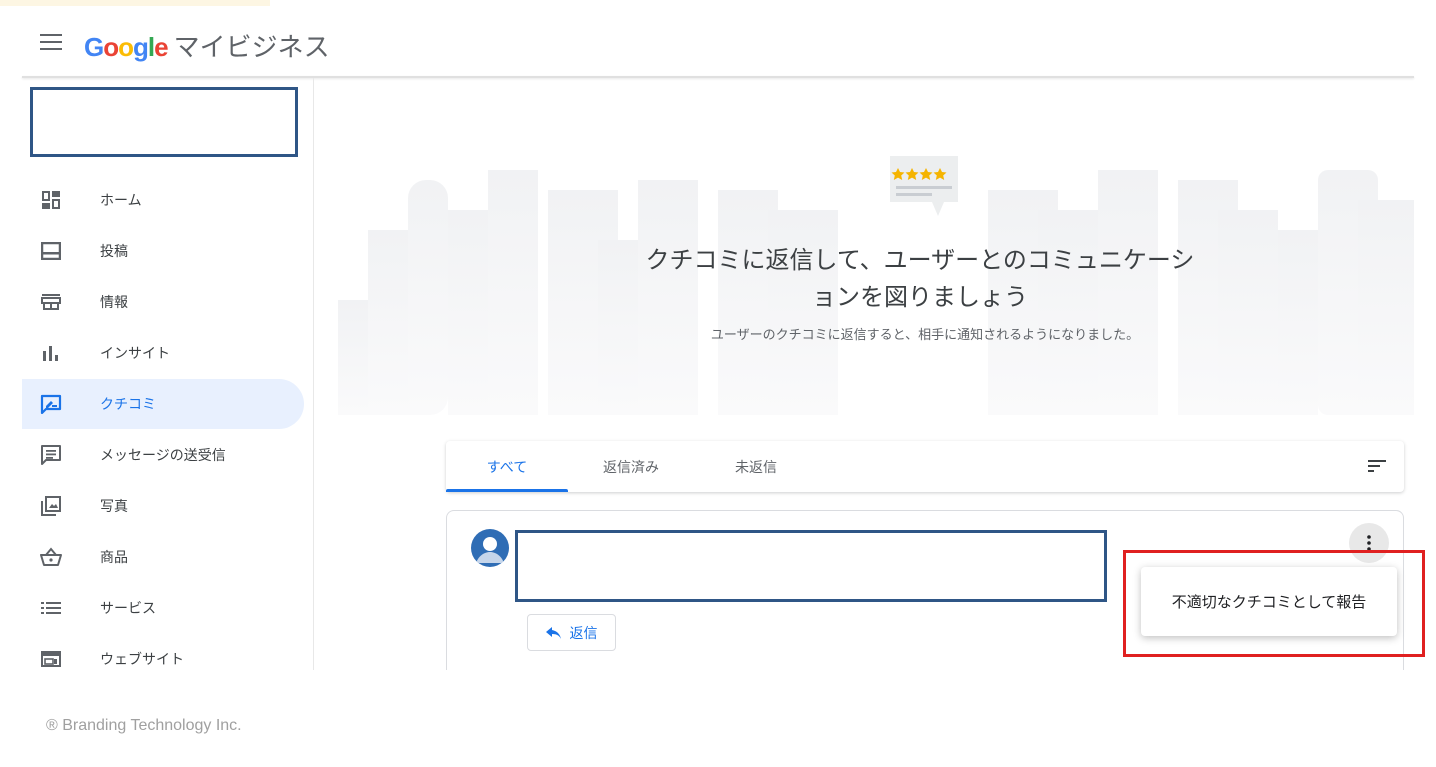 The height and width of the screenshot is (767, 1436). What do you see at coordinates (507, 490) in the screenshot?
I see `active-tab-indicator` at bounding box center [507, 490].